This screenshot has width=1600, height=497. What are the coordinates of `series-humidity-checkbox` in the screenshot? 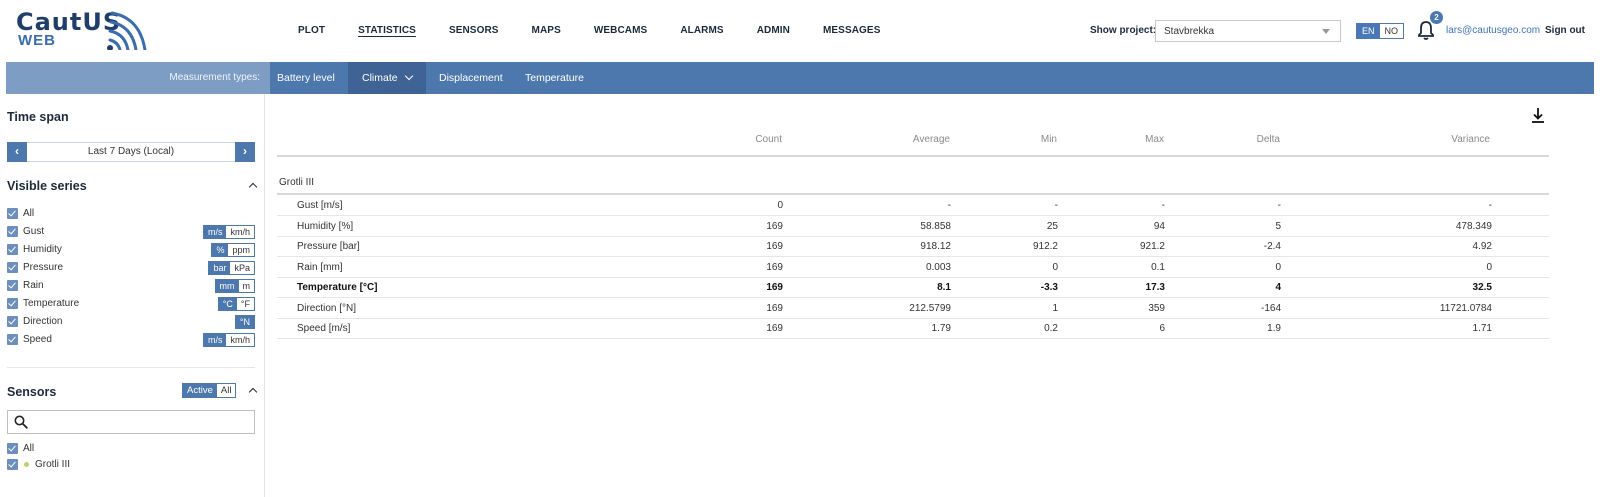 It's located at (12, 249).